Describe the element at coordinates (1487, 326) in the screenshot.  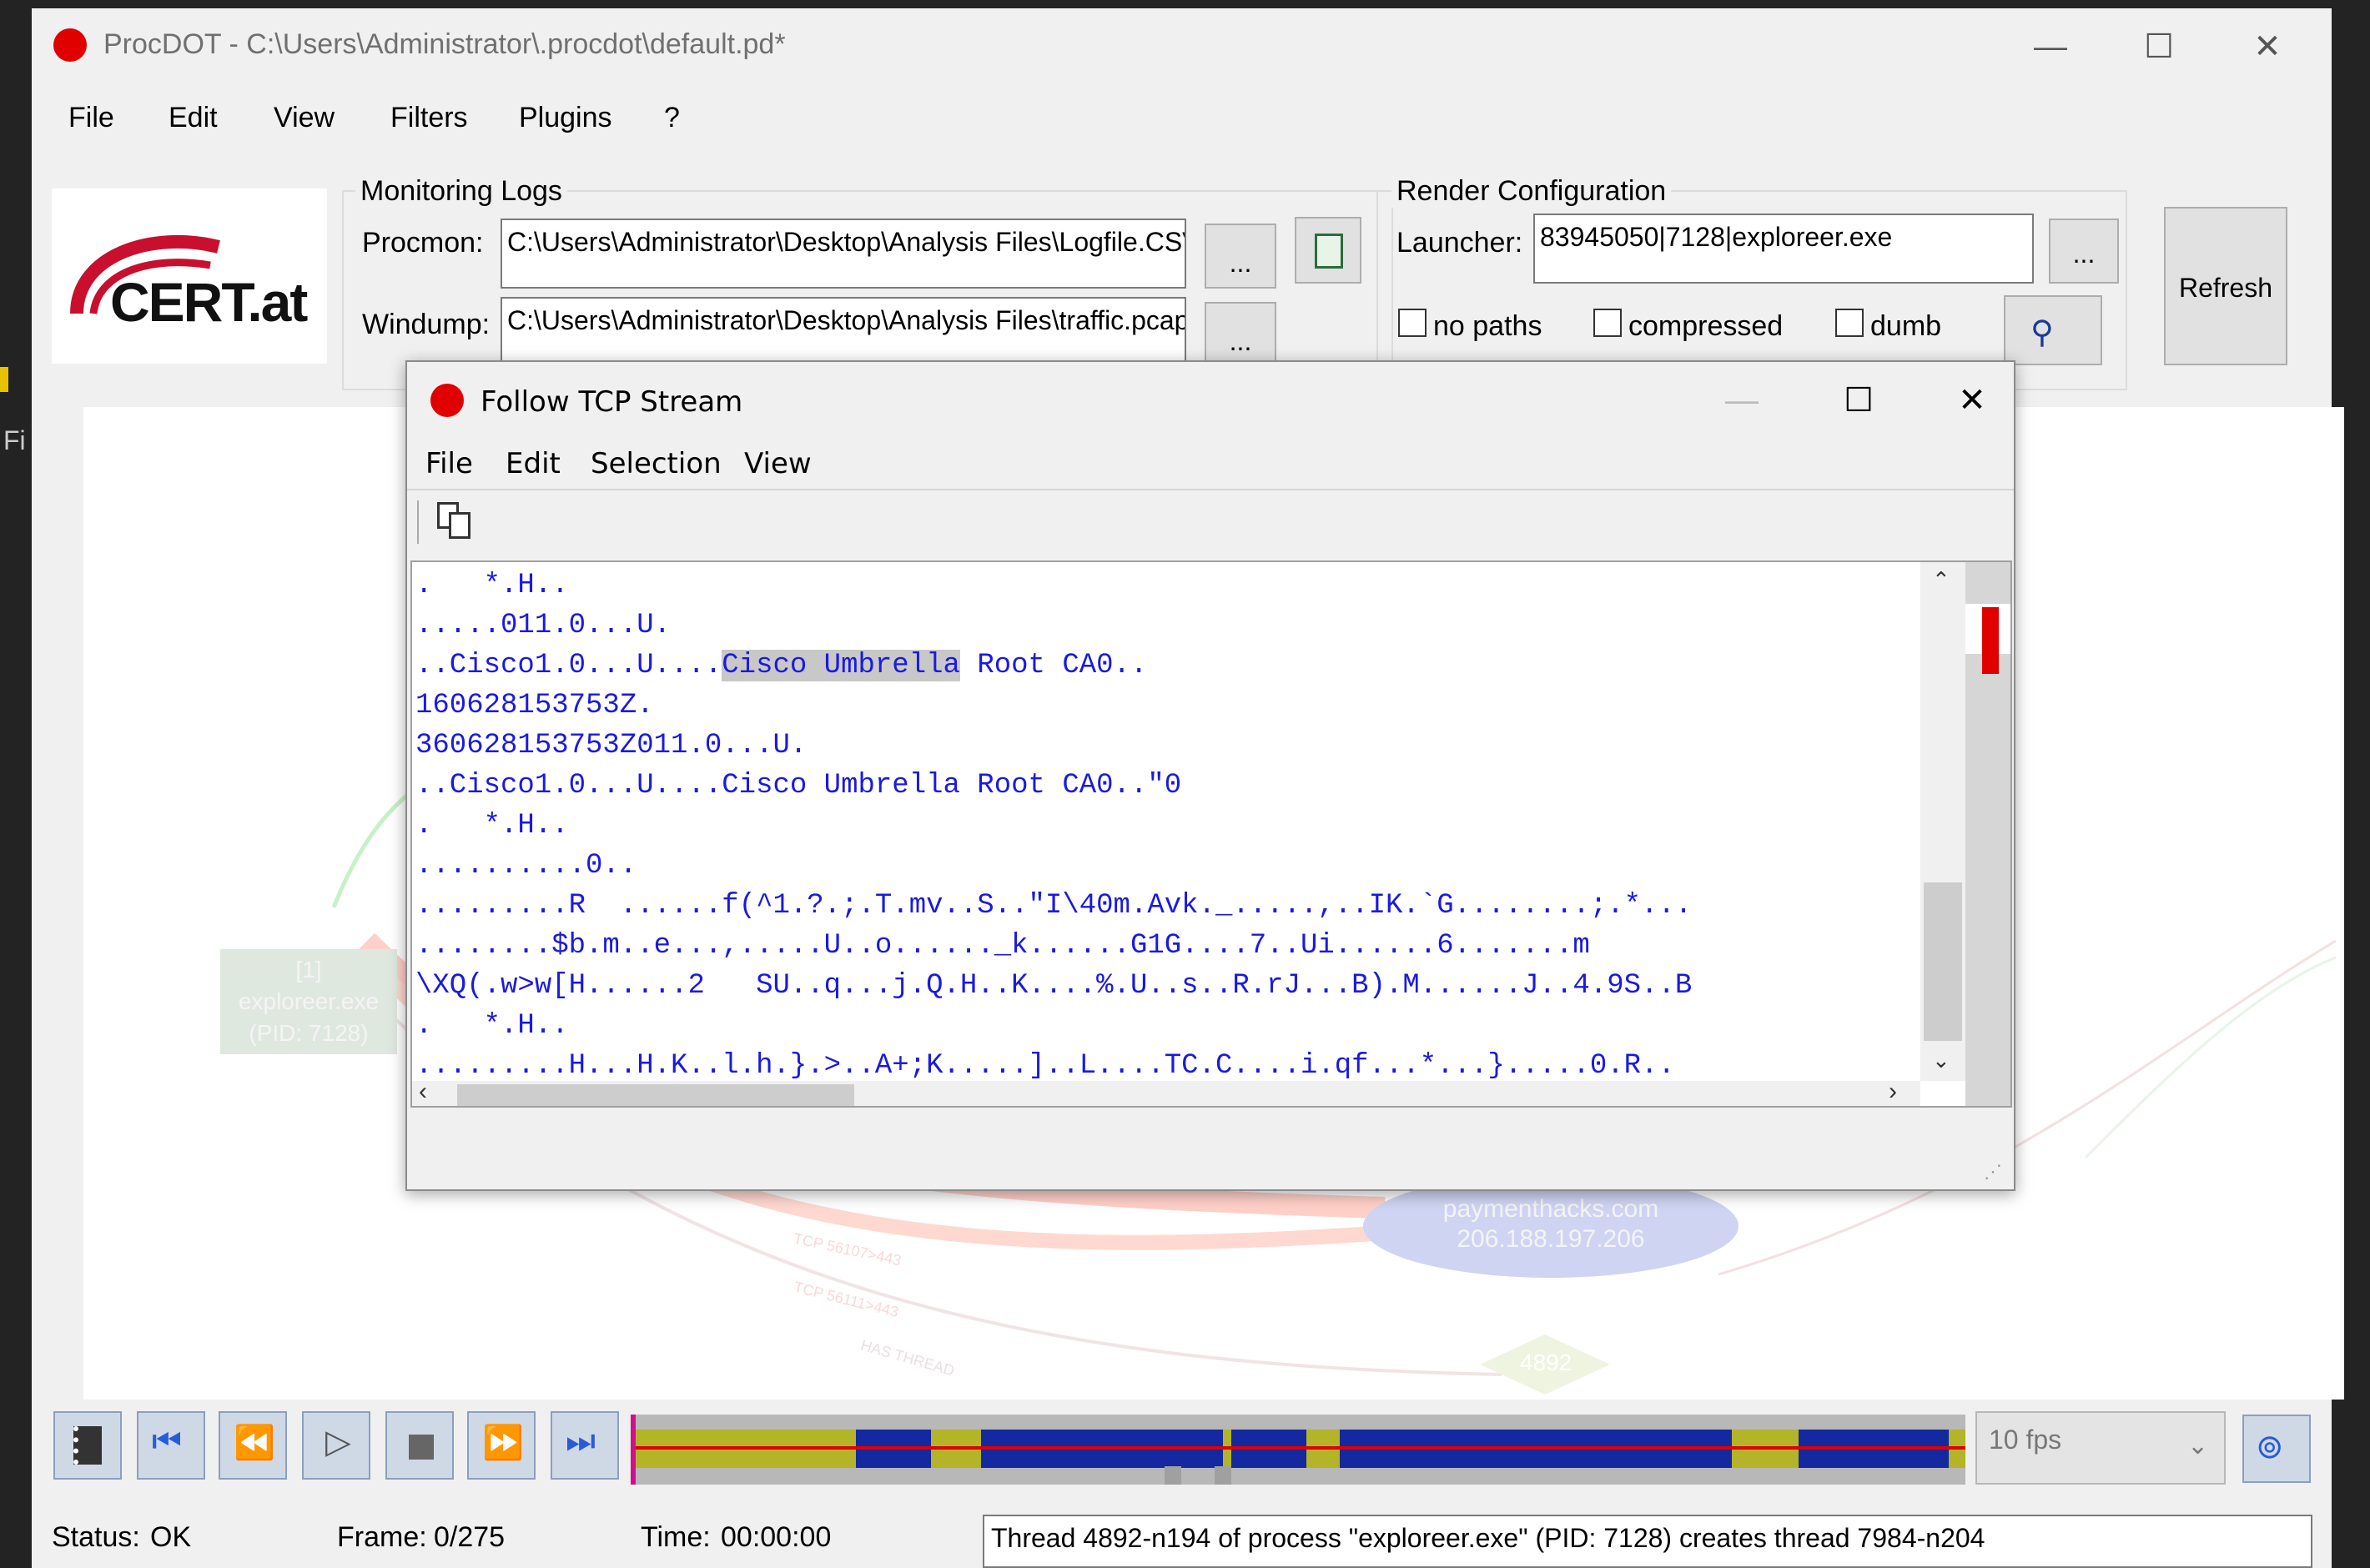
I see `no-paths-label: no paths` at that location.